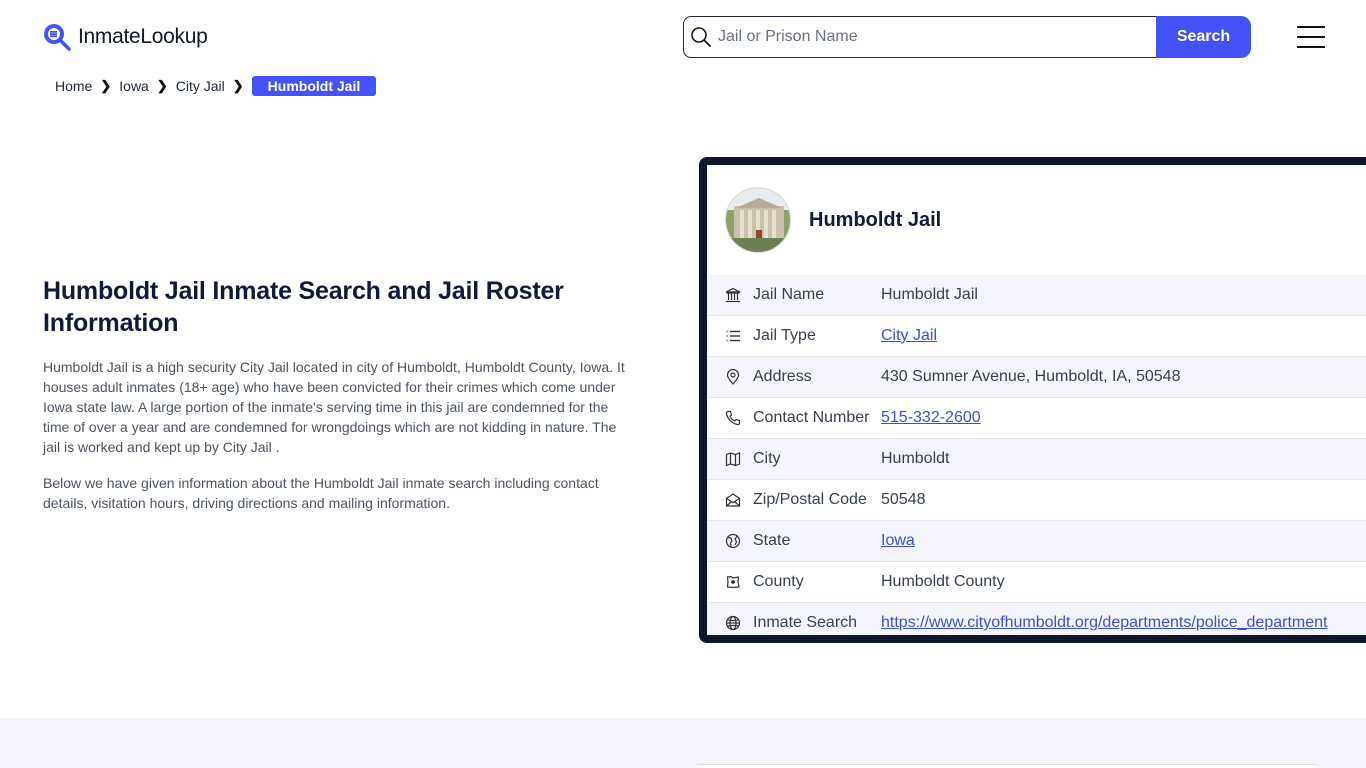 This screenshot has height=768, width=1366. Describe the element at coordinates (1036, 459) in the screenshot. I see `info-row-city: City Humboldt` at that location.